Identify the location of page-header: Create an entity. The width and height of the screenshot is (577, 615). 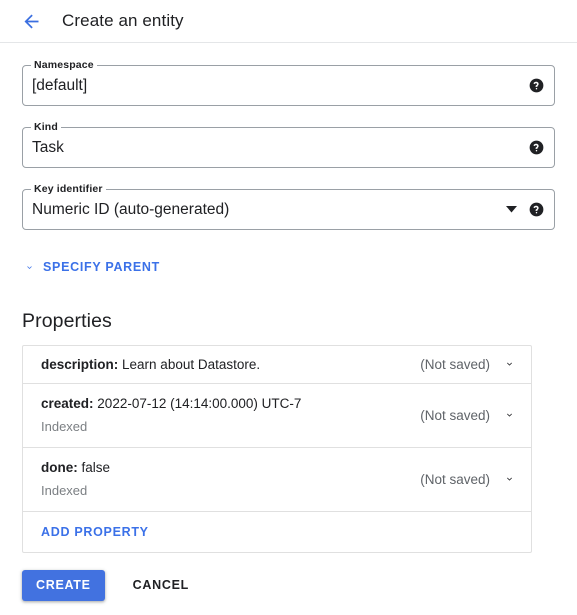
(288, 21).